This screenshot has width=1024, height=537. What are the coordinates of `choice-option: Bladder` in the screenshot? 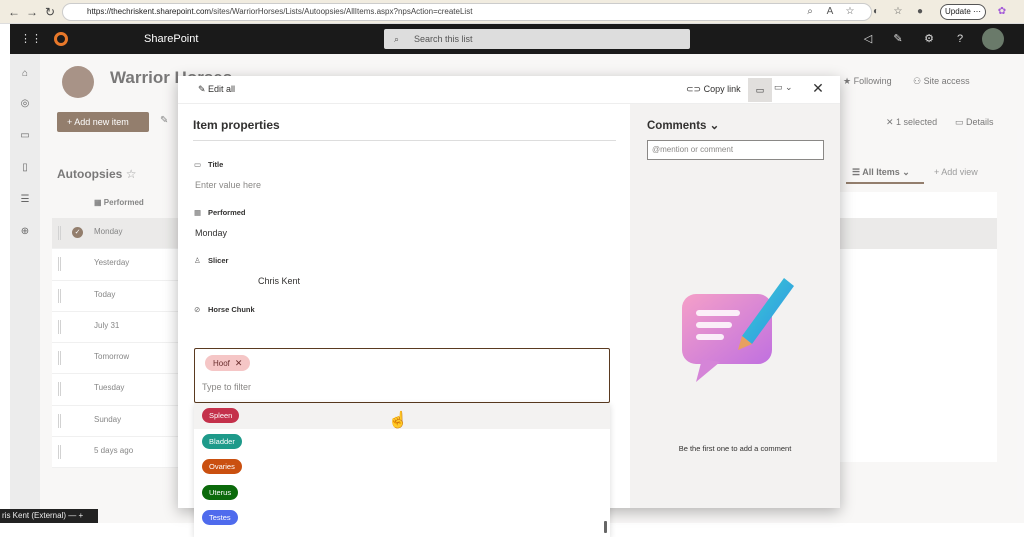 It's located at (402, 442).